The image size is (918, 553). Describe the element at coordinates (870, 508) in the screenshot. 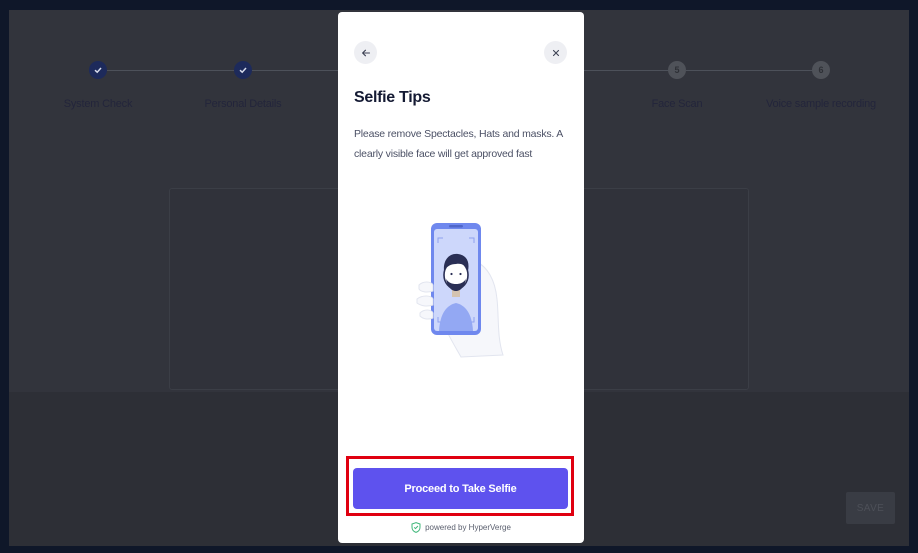

I see `save-button: SAVE` at that location.